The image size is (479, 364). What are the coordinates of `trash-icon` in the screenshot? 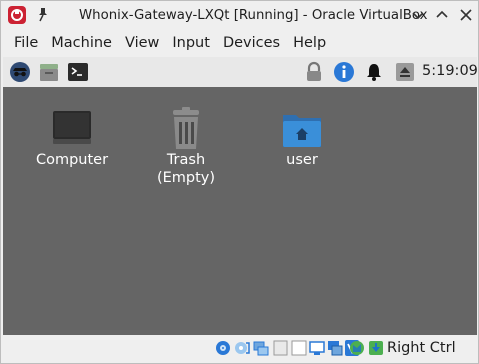 It's located at (186, 128).